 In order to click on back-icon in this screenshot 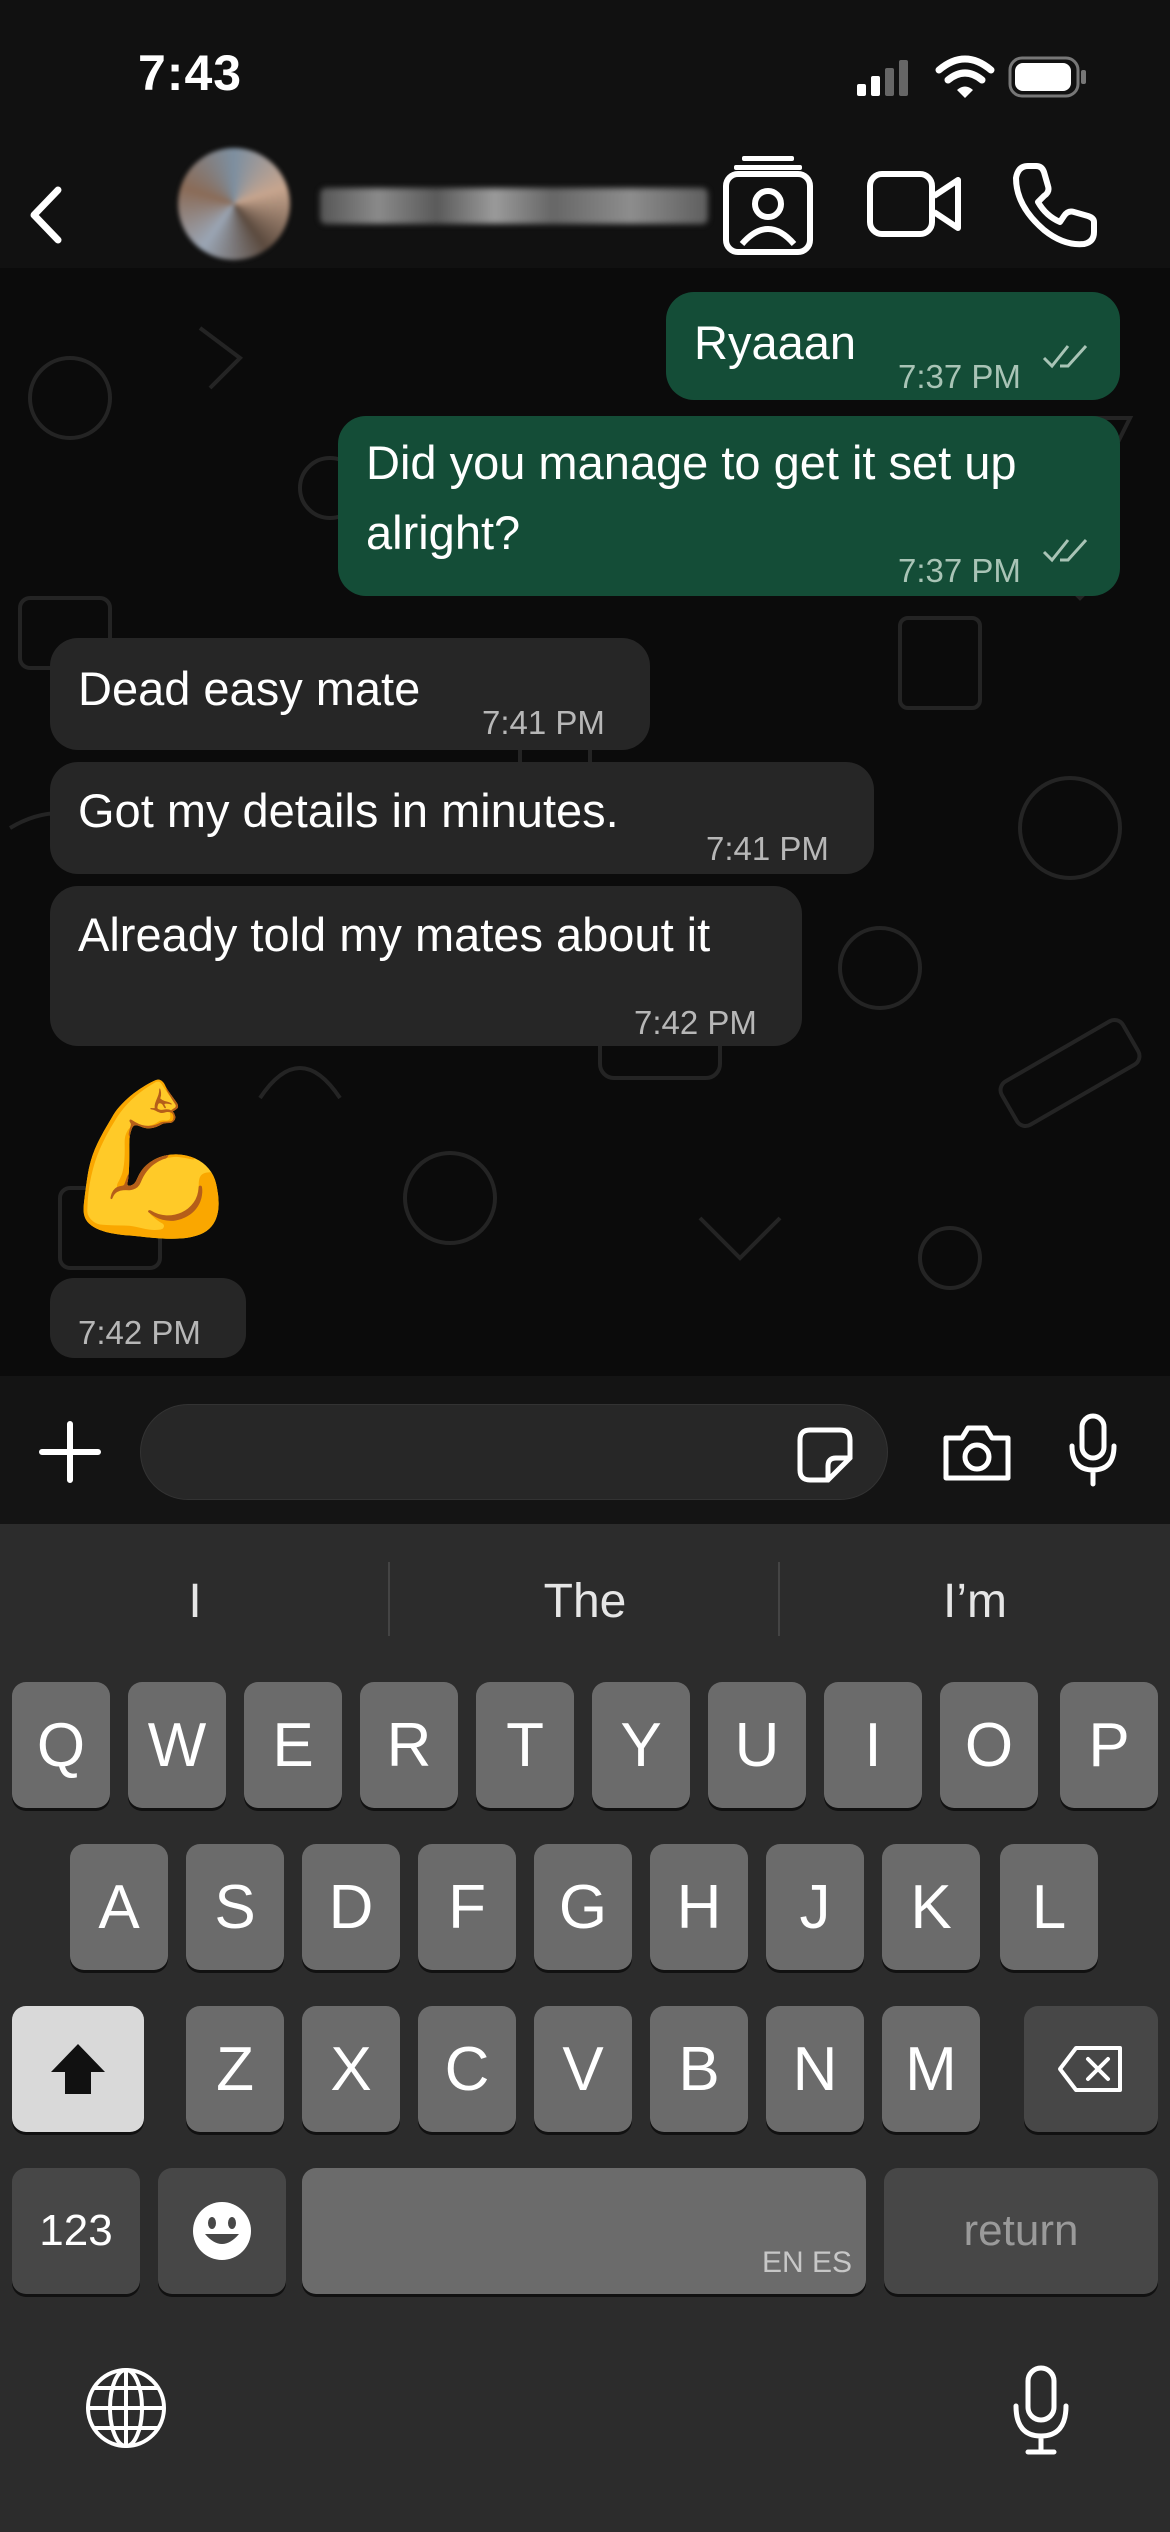, I will do `click(45, 215)`.